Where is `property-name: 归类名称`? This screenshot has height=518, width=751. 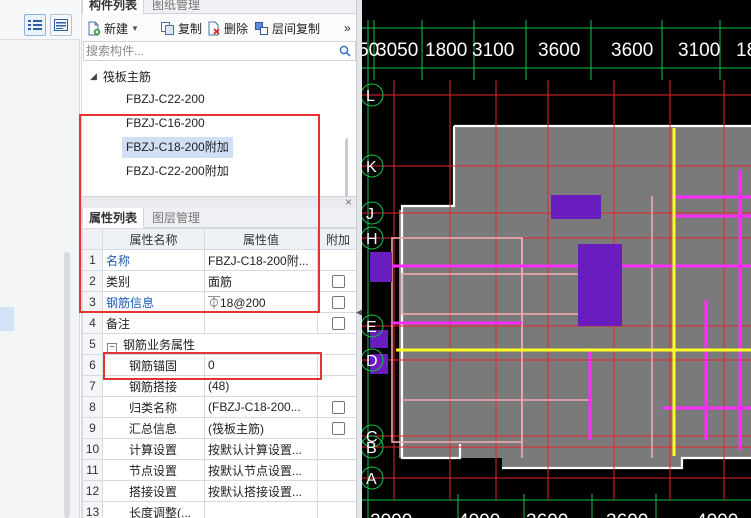
property-name: 归类名称 is located at coordinates (153, 407).